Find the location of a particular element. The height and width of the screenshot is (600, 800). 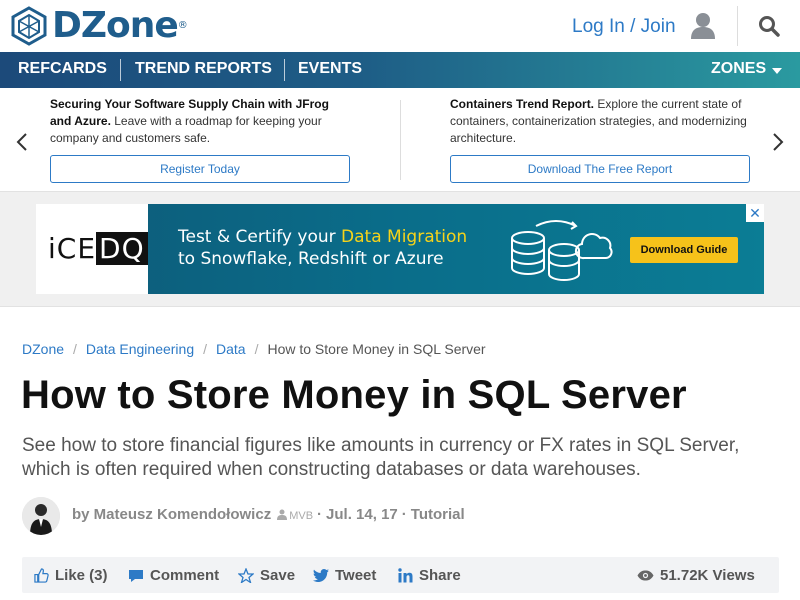

nav-events: EVENTS is located at coordinates (330, 69).